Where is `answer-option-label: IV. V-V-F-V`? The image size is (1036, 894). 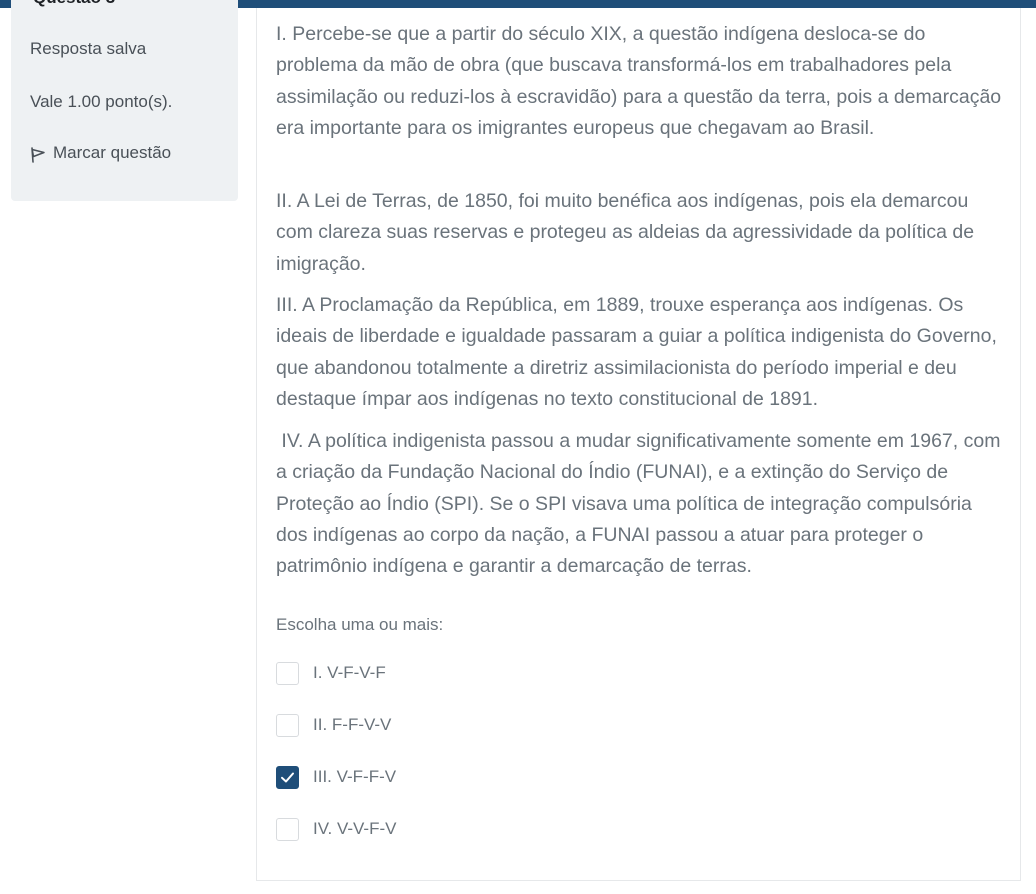 answer-option-label: IV. V-V-F-V is located at coordinates (355, 828).